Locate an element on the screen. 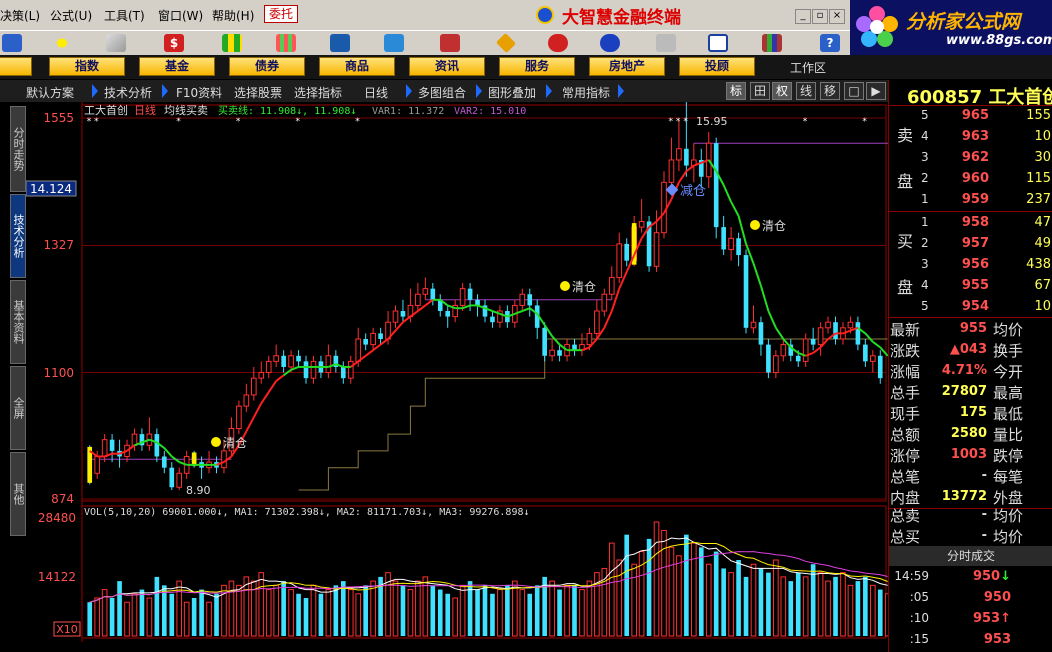 The image size is (1052, 652). grid-button: 田 is located at coordinates (760, 91).